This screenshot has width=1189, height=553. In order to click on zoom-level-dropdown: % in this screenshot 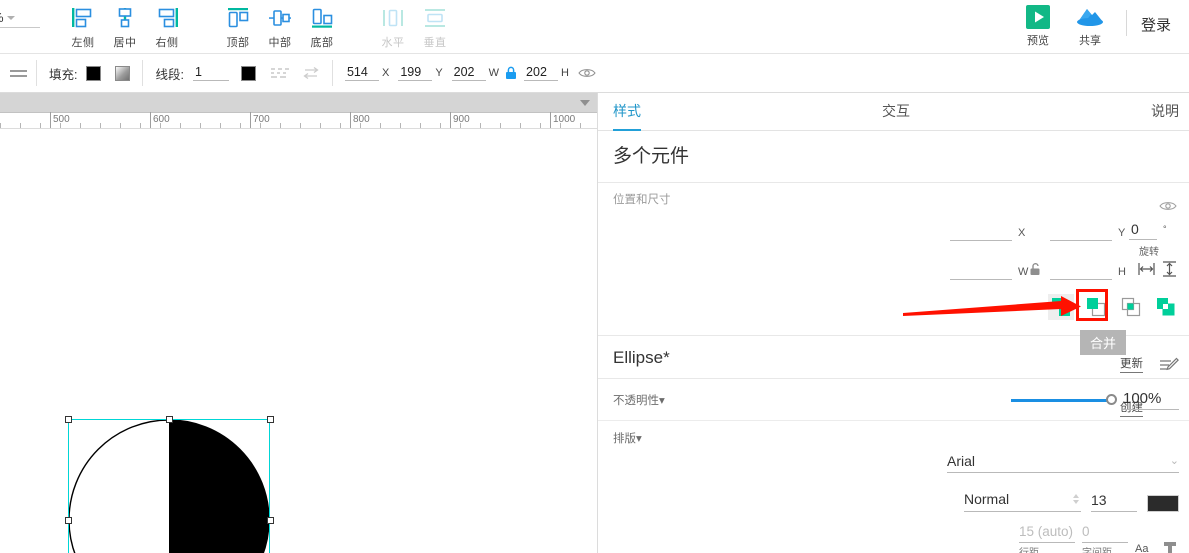, I will do `click(20, 19)`.